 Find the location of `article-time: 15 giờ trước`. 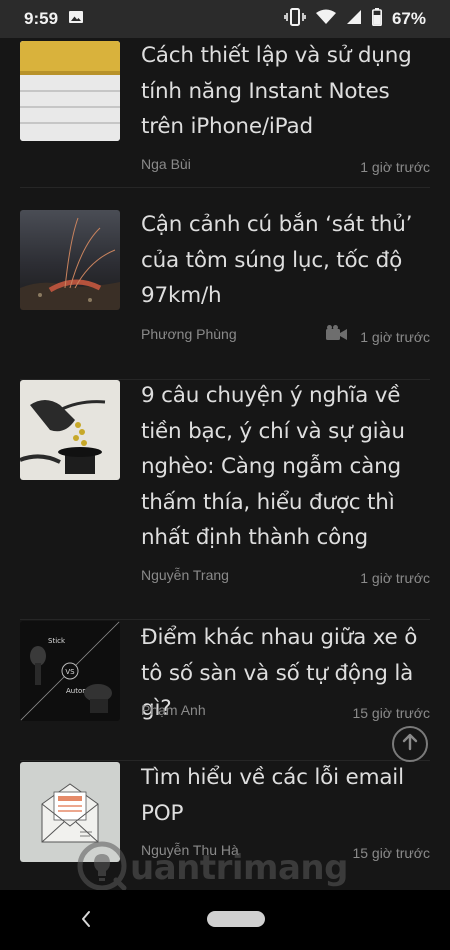

article-time: 15 giờ trước is located at coordinates (391, 713).